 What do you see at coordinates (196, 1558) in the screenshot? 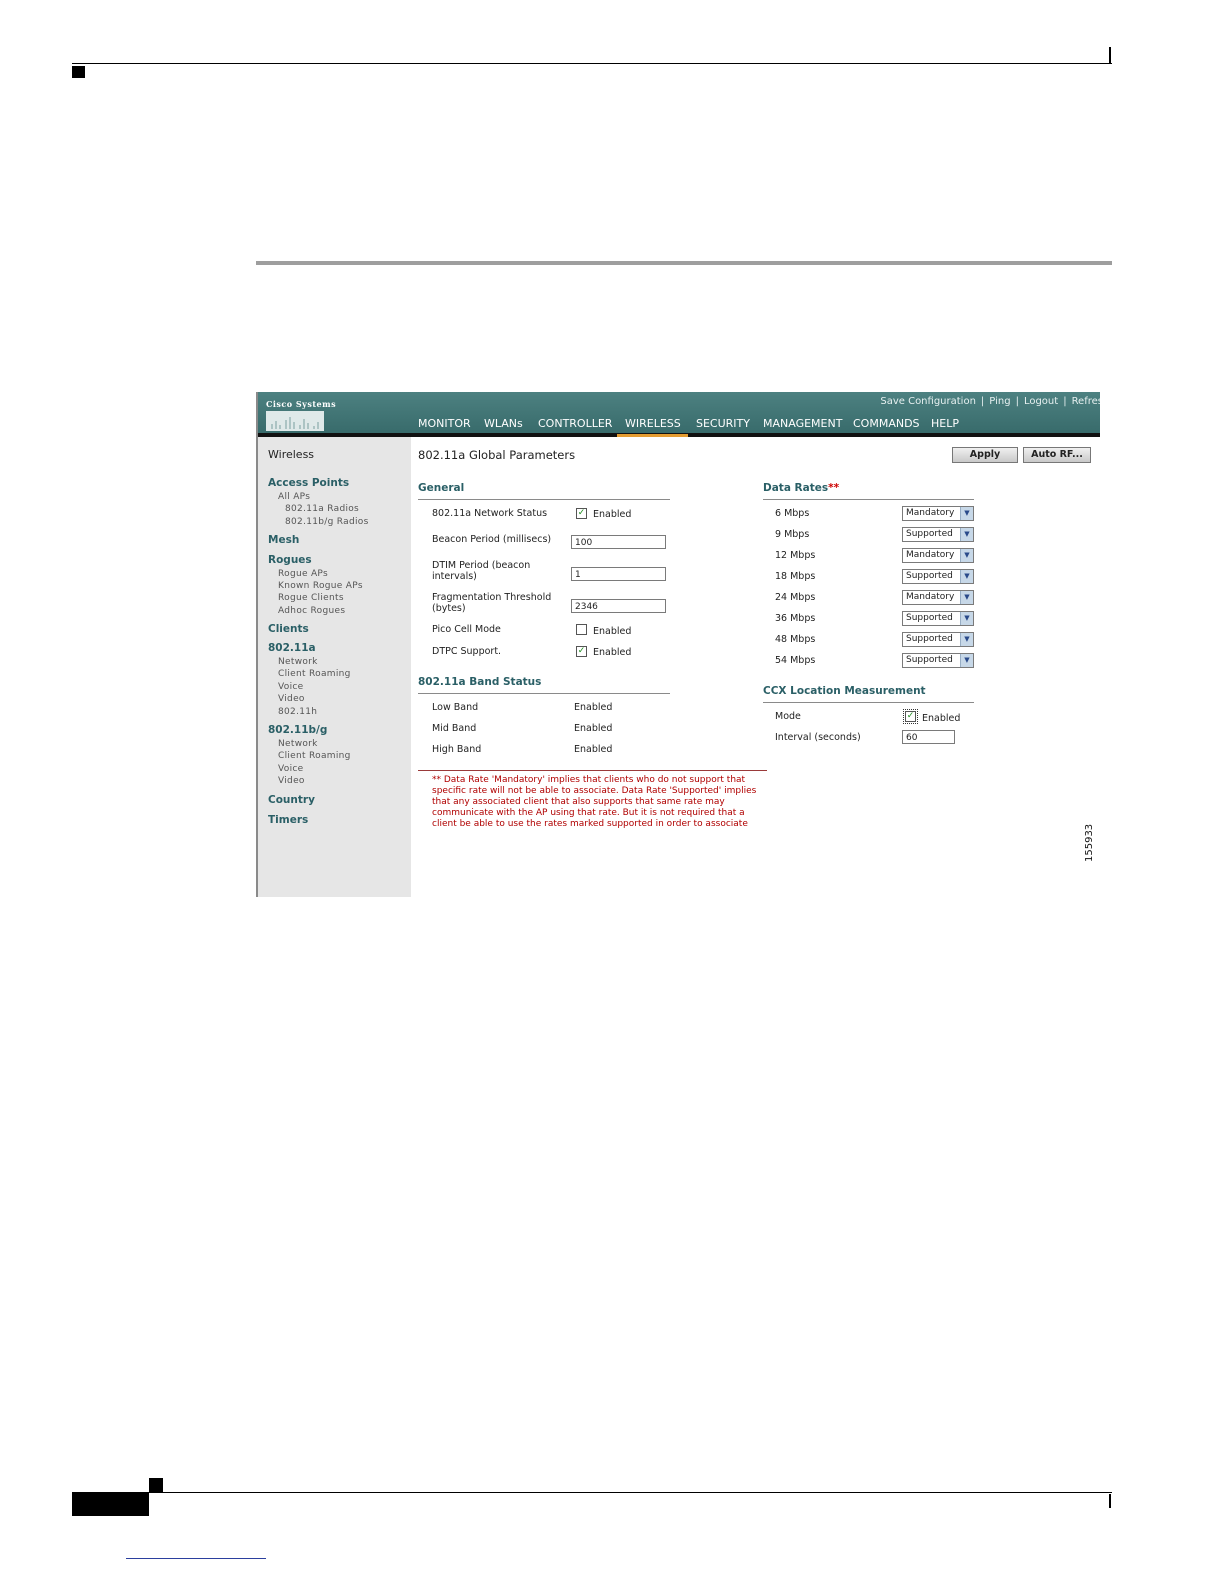
I see `footer-link-underline` at bounding box center [196, 1558].